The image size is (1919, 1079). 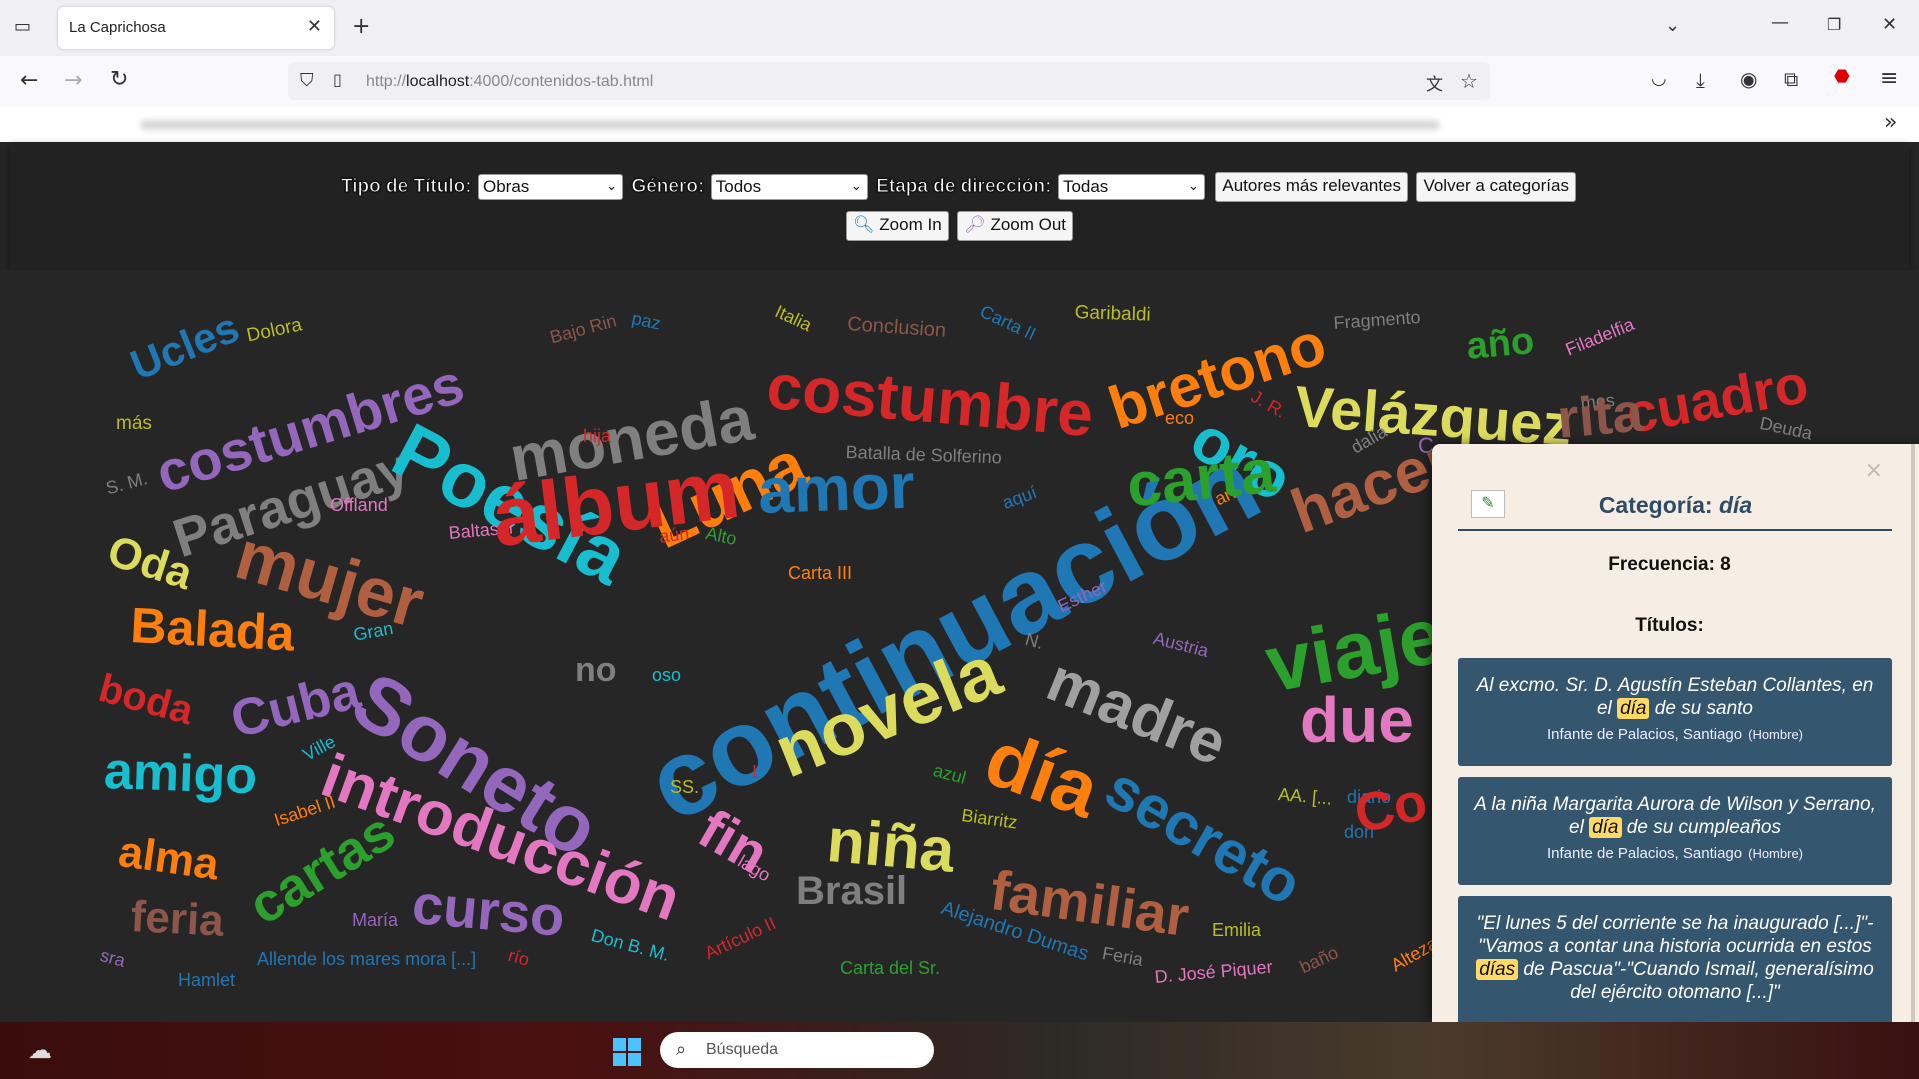 I want to click on pocket-icon: ◡, so click(x=1659, y=78).